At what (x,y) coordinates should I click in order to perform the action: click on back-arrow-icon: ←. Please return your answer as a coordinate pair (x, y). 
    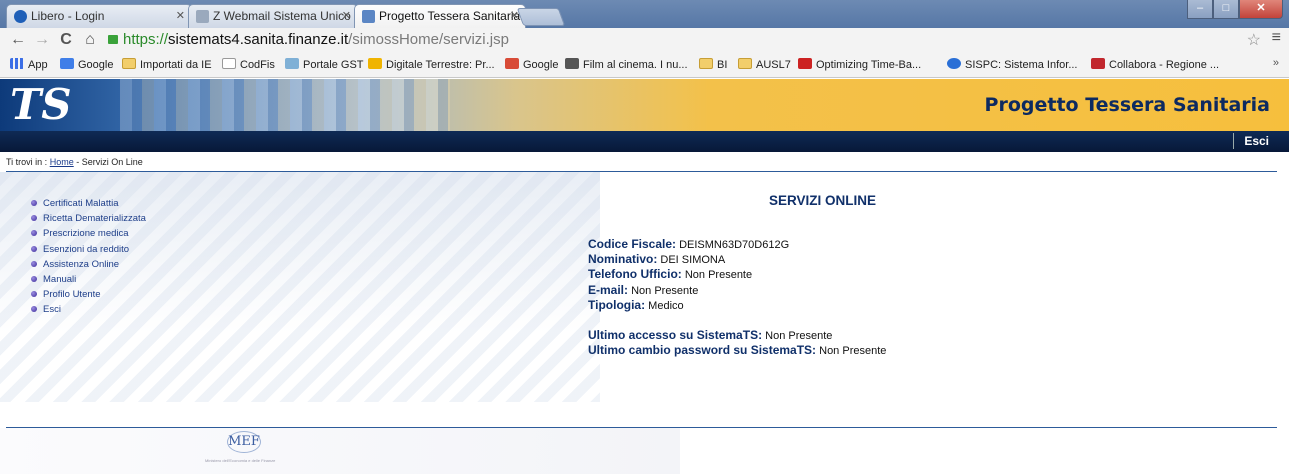
    Looking at the image, I should click on (18, 40).